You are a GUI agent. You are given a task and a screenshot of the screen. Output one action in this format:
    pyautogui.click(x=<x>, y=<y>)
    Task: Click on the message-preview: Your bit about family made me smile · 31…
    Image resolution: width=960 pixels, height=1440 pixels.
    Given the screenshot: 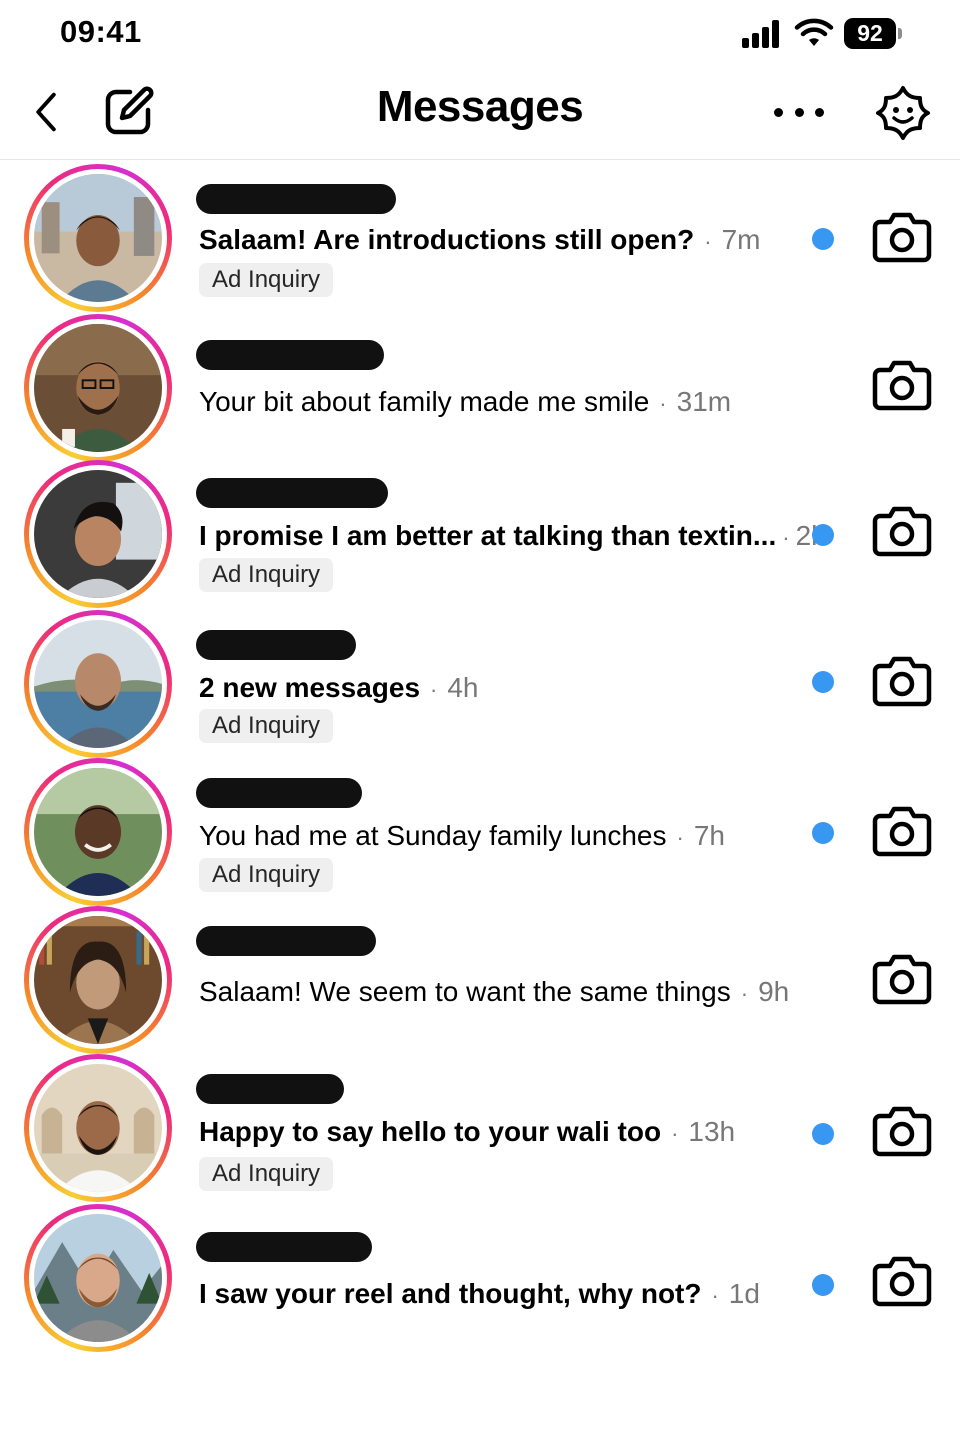 What is the action you would take?
    pyautogui.click(x=465, y=401)
    